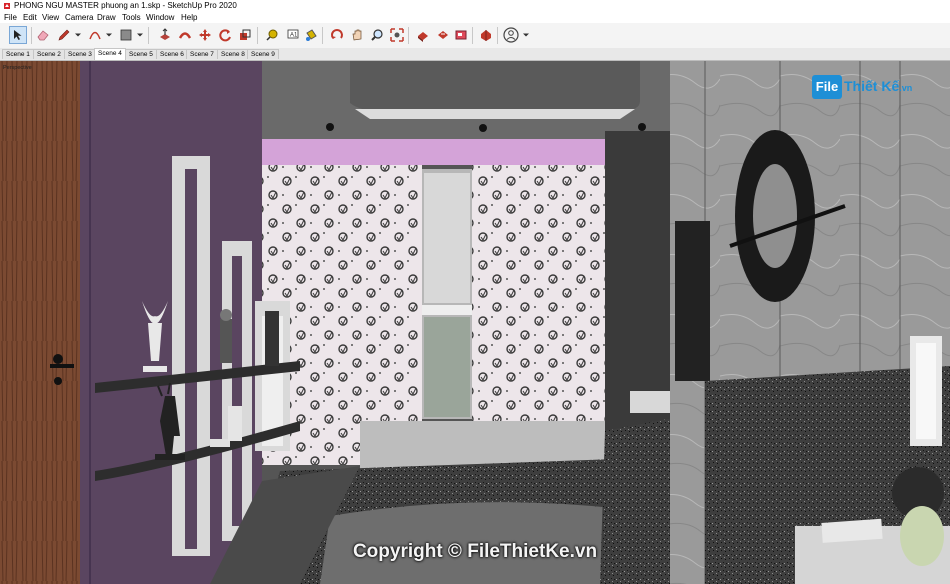 This screenshot has width=950, height=584. Describe the element at coordinates (827, 87) in the screenshot. I see `logo-file-badge: File` at that location.